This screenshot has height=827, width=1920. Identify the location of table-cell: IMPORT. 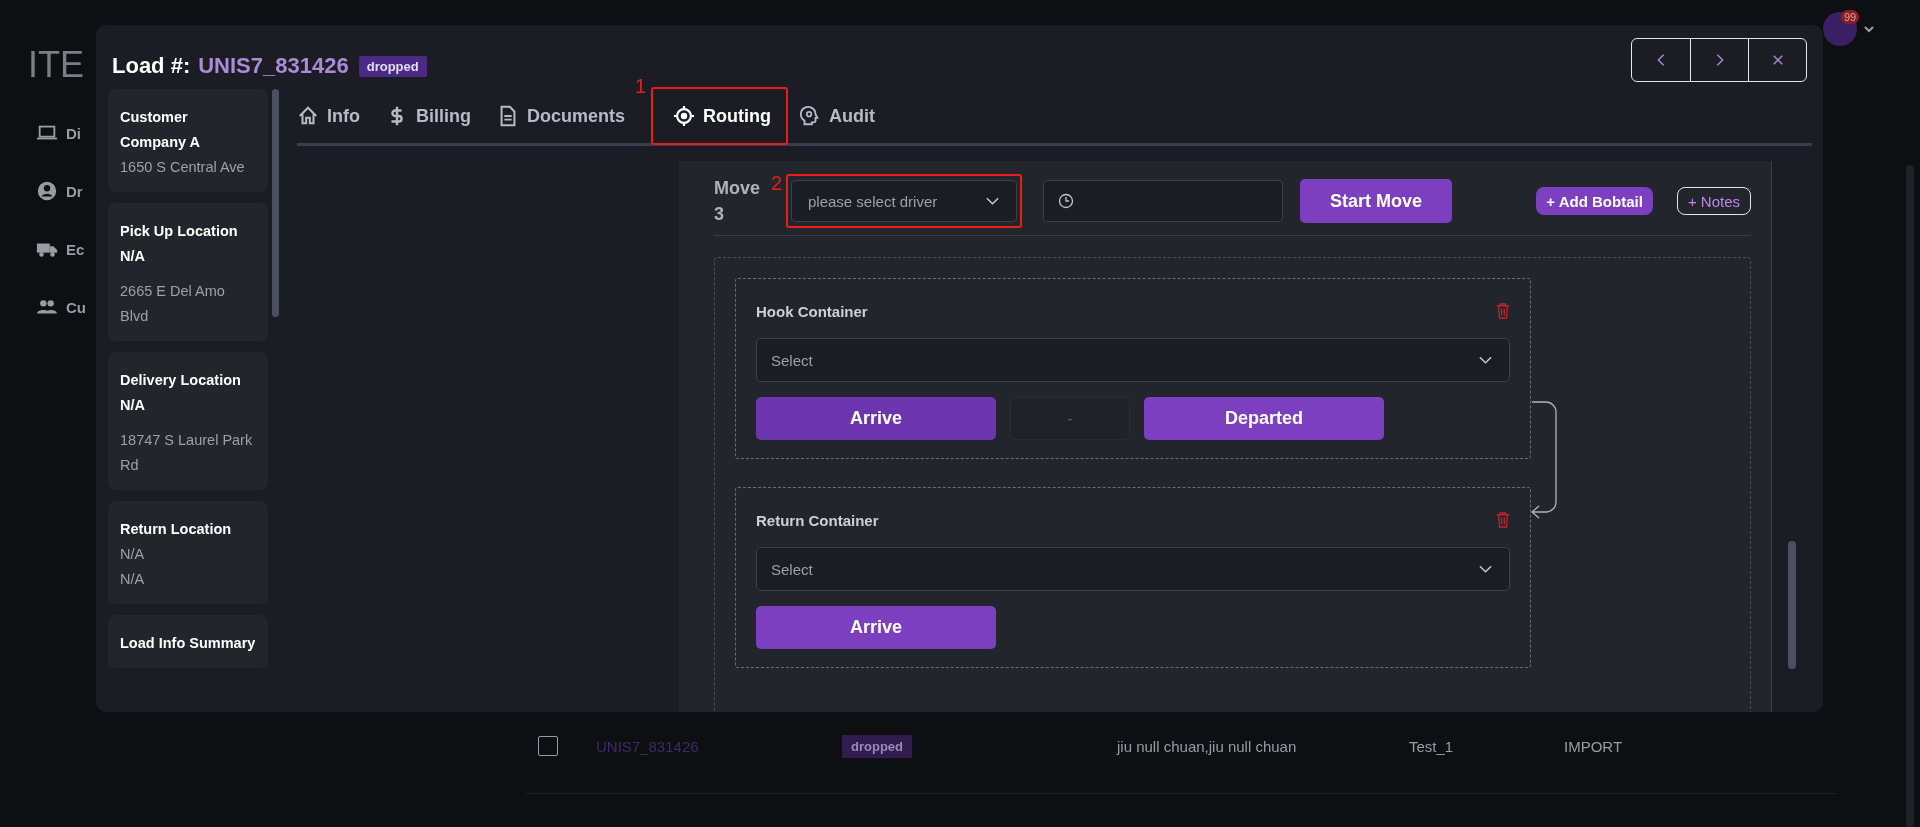
(1593, 746).